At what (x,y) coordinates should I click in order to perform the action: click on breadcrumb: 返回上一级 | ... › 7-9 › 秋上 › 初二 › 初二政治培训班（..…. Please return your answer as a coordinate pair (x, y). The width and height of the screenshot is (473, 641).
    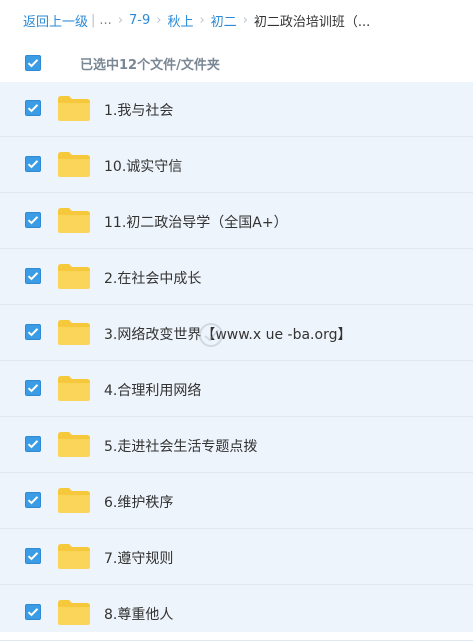
    Looking at the image, I should click on (236, 20).